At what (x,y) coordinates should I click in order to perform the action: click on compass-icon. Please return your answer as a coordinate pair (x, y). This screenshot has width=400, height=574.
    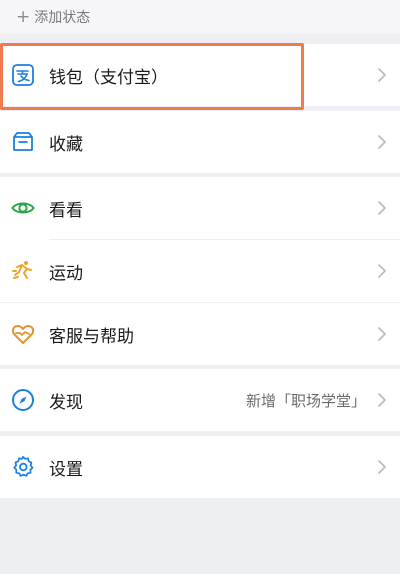
    Looking at the image, I should click on (23, 400).